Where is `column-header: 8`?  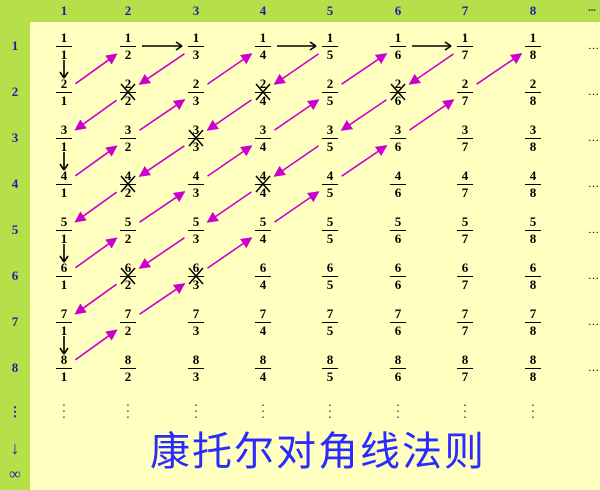
column-header: 8 is located at coordinates (533, 10).